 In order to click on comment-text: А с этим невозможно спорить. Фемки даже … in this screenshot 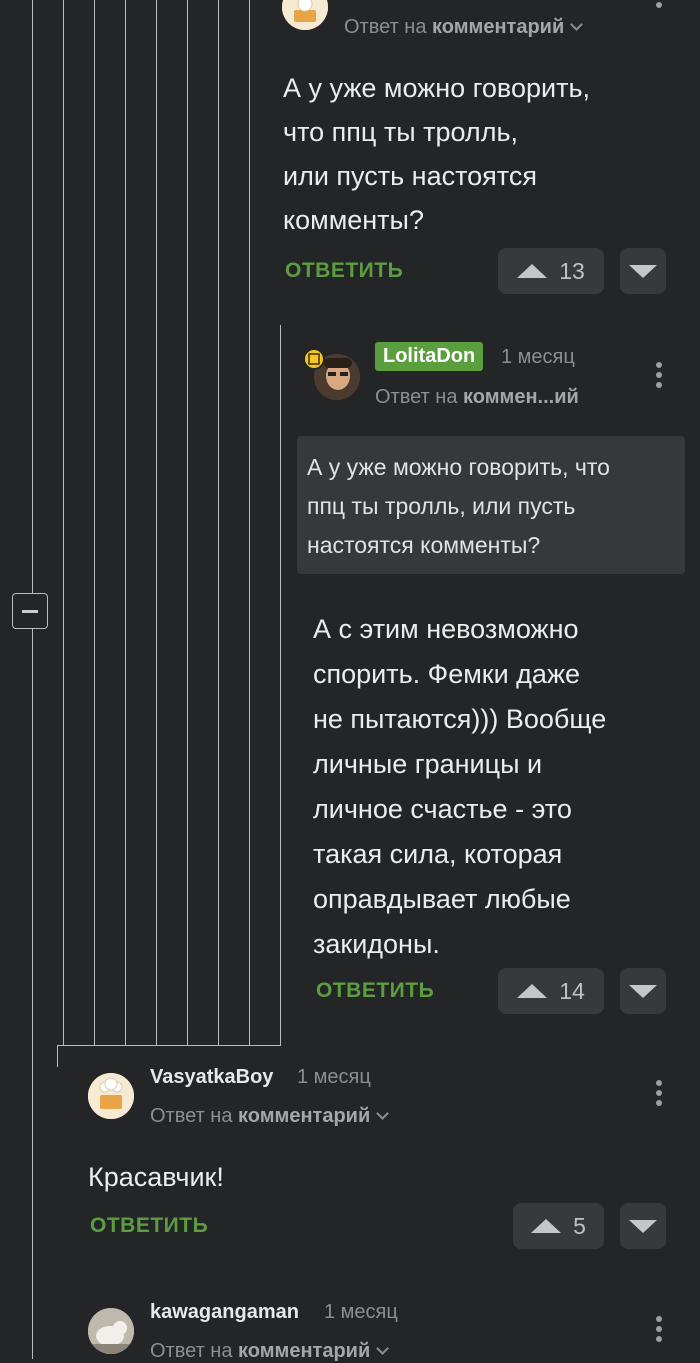, I will do `click(460, 786)`.